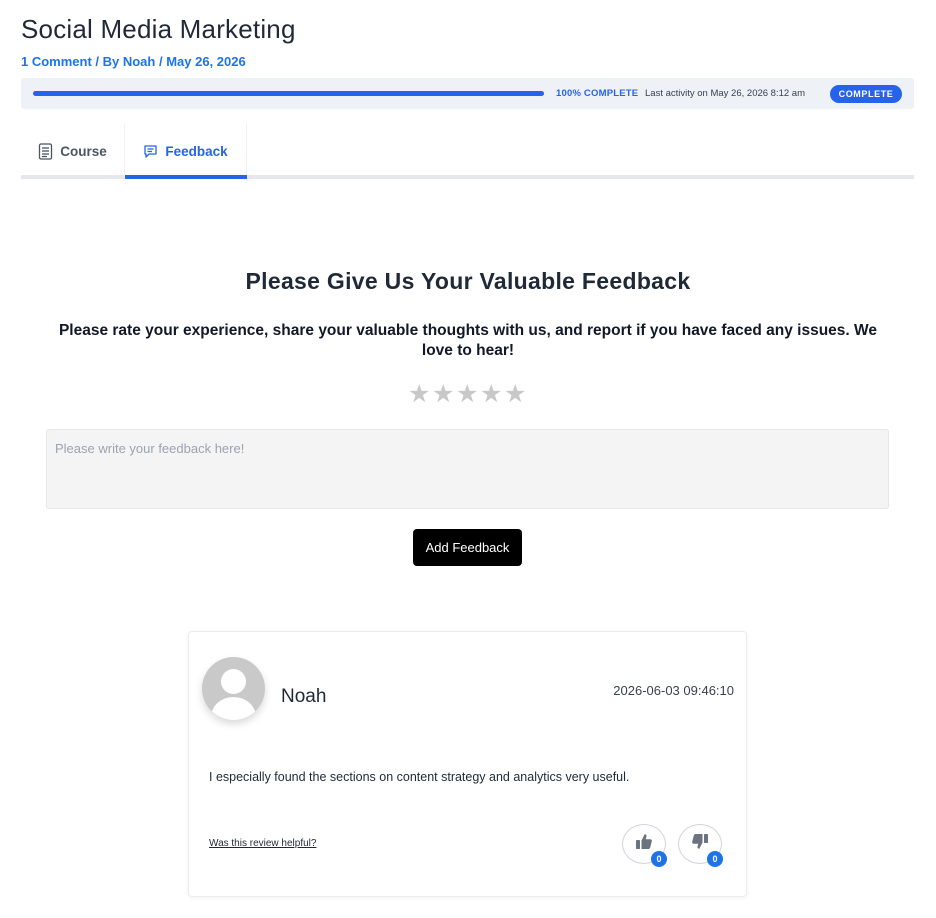  Describe the element at coordinates (866, 94) in the screenshot. I see `complete-status-badge: COMPLETE` at that location.